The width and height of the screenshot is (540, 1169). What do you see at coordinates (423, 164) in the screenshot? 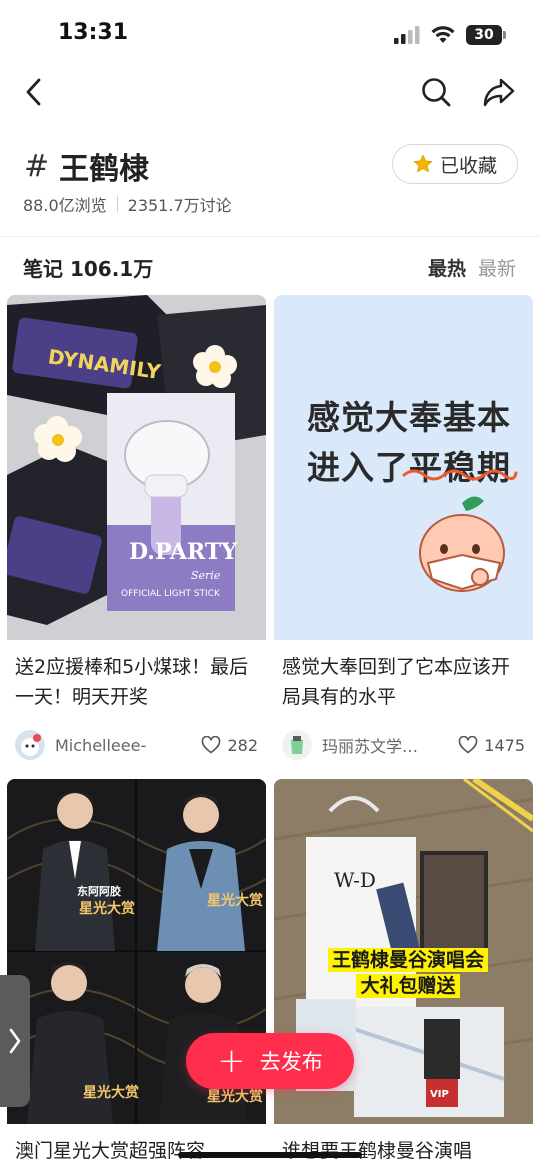
I see `star-icon` at bounding box center [423, 164].